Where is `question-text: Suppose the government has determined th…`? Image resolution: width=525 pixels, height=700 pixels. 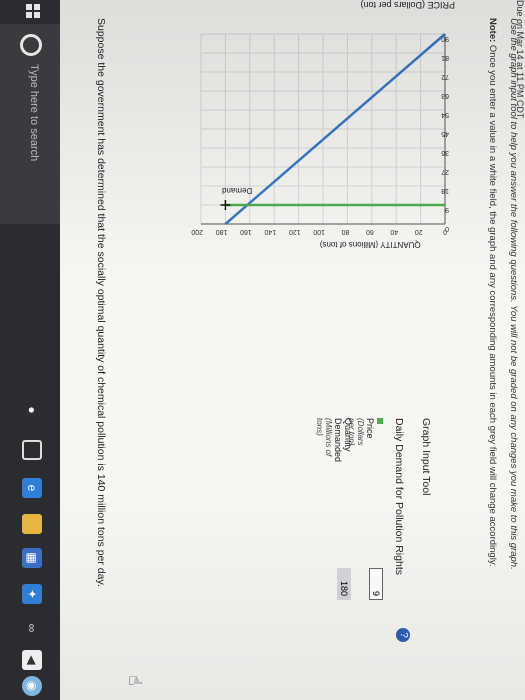
question-text: Suppose the government has determined th… is located at coordinates (101, 302).